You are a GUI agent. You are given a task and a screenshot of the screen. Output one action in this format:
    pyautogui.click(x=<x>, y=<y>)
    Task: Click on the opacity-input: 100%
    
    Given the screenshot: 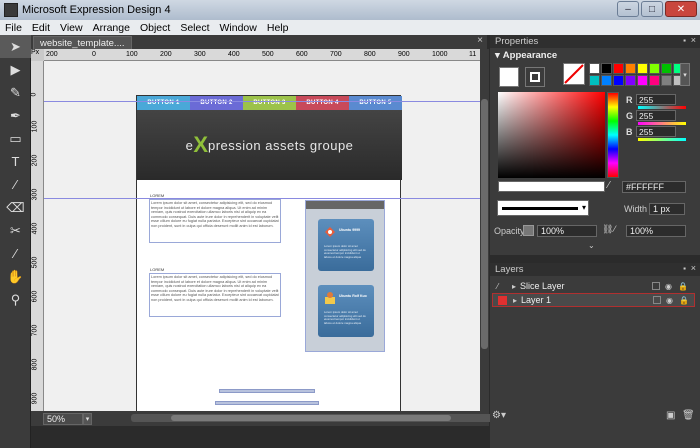 What is the action you would take?
    pyautogui.click(x=567, y=231)
    